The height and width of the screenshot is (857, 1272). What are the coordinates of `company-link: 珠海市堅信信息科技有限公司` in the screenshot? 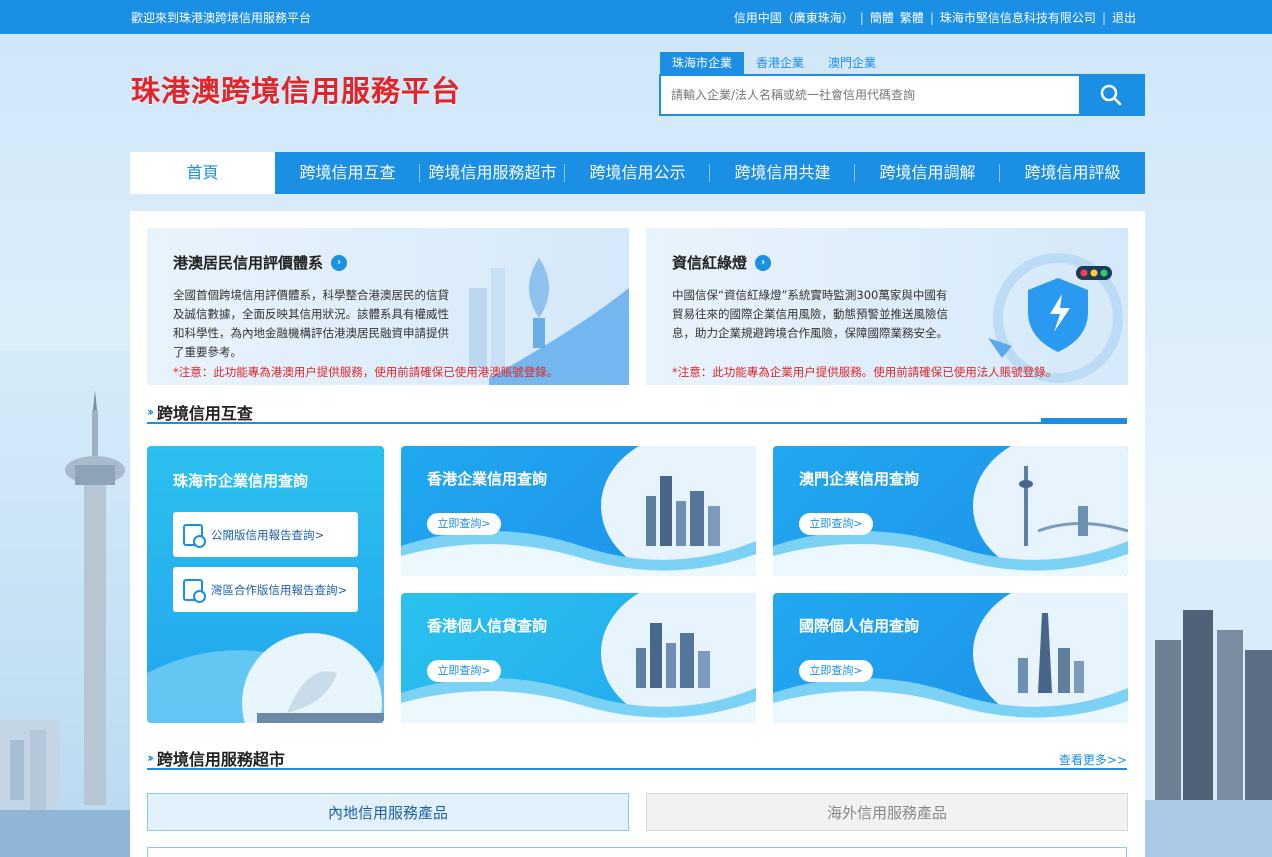 It's located at (1018, 17).